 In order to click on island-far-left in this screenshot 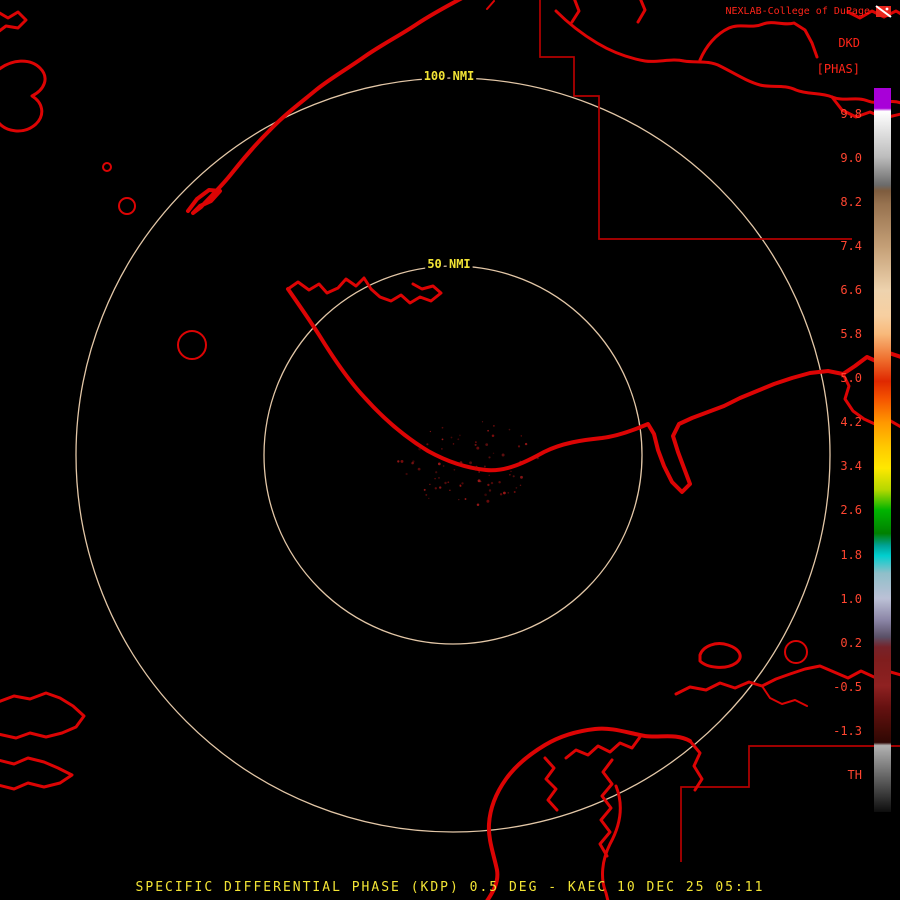, I will do `click(23, 96)`.